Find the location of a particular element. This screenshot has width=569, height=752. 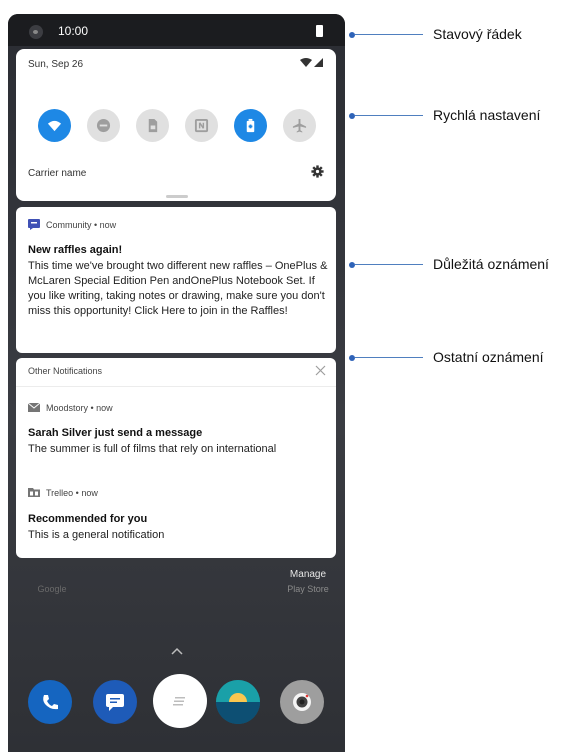

callout-other: Ostatní oznámení is located at coordinates (488, 357).